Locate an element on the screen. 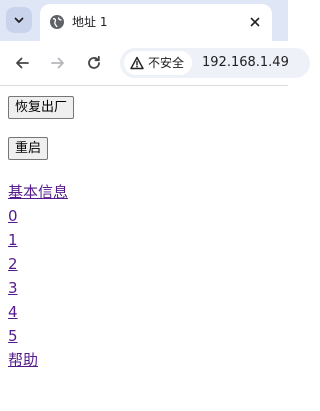  link-1: 1 is located at coordinates (38, 240).